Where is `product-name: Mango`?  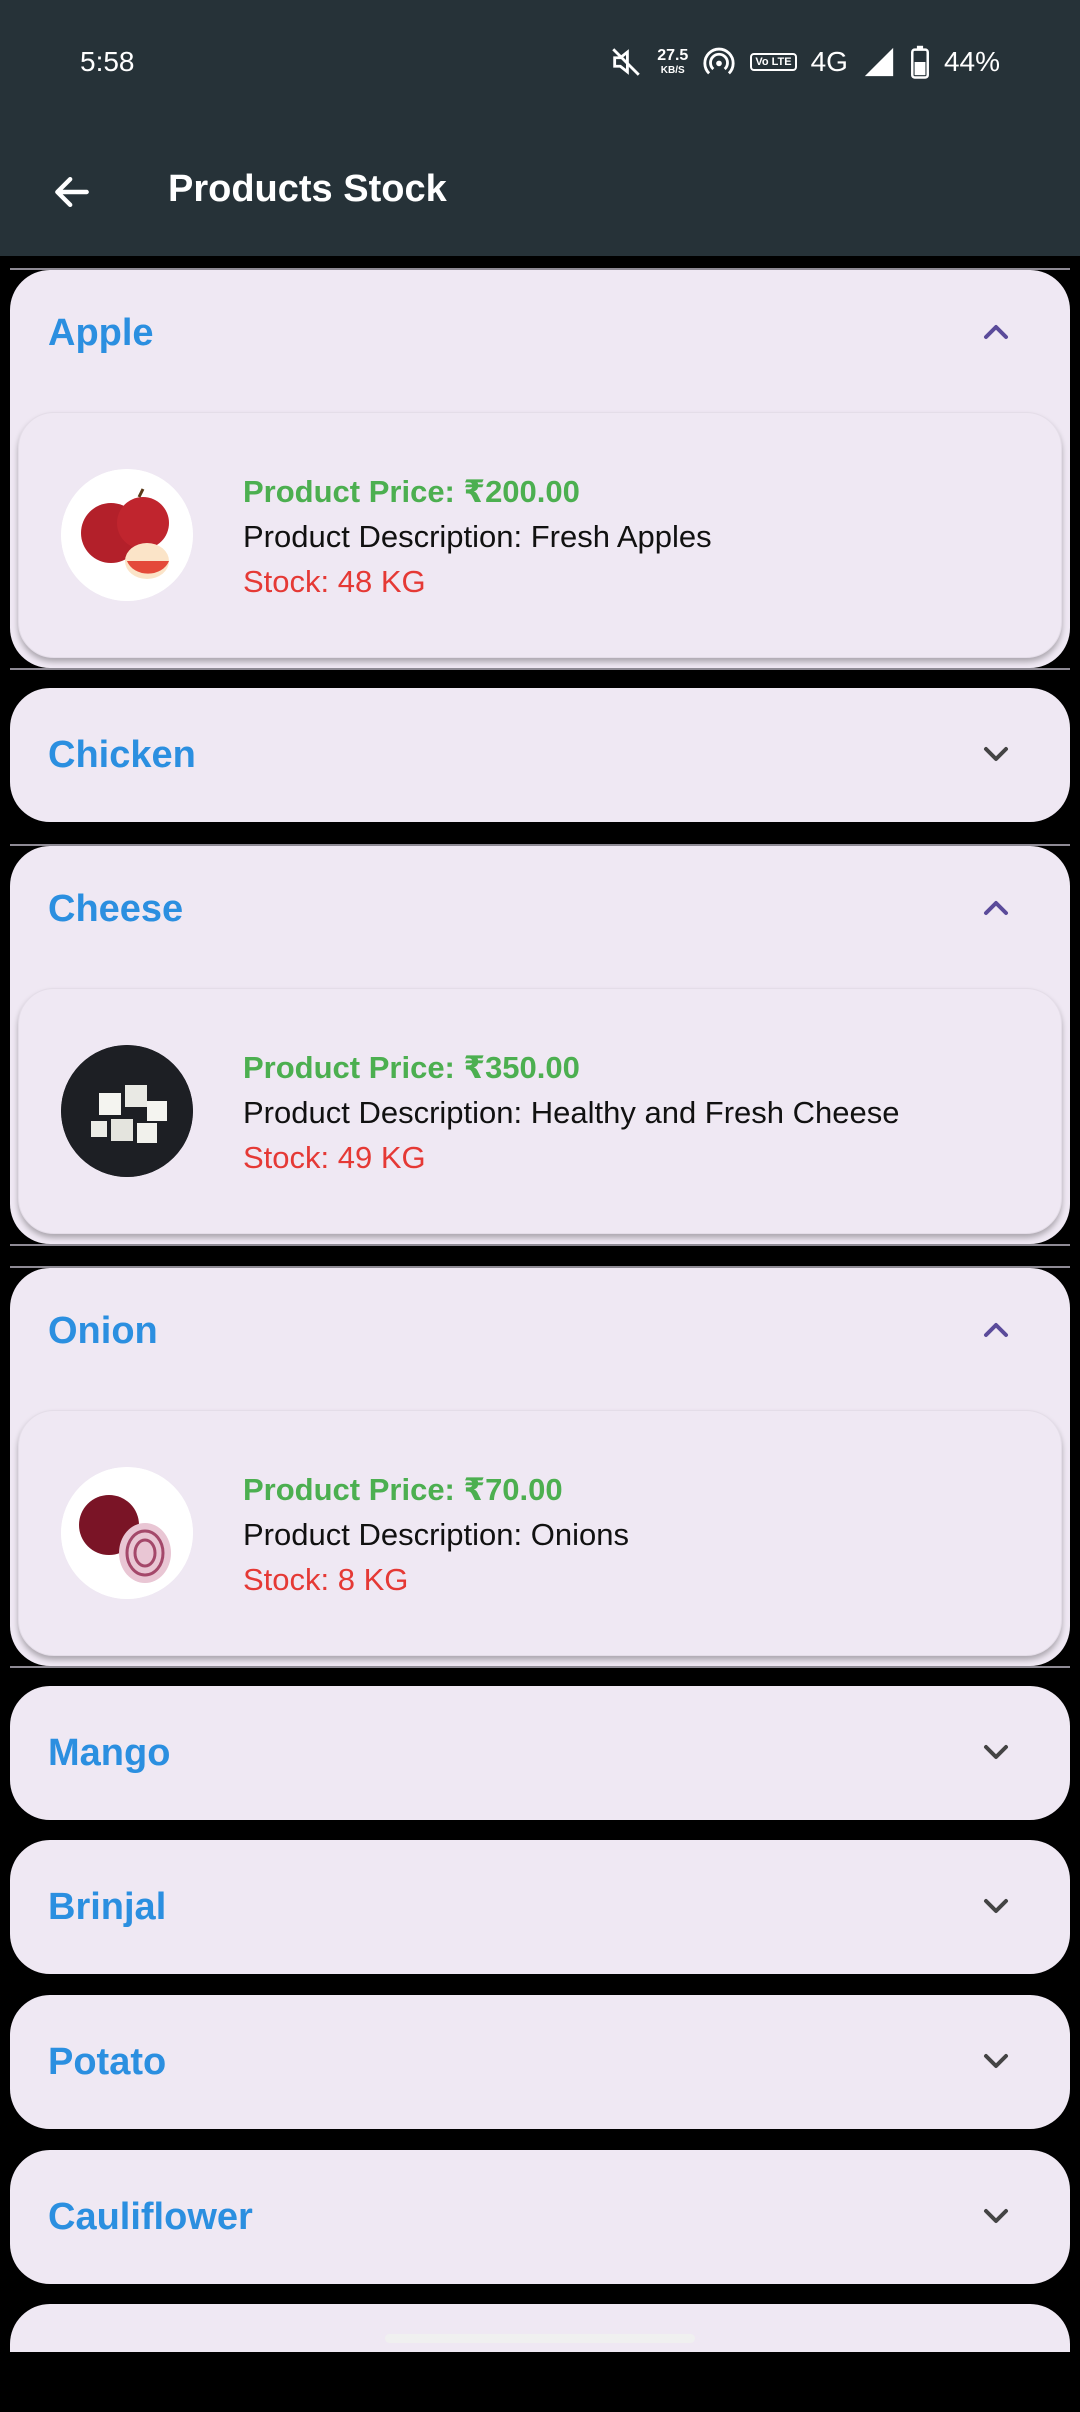
product-name: Mango is located at coordinates (109, 1753).